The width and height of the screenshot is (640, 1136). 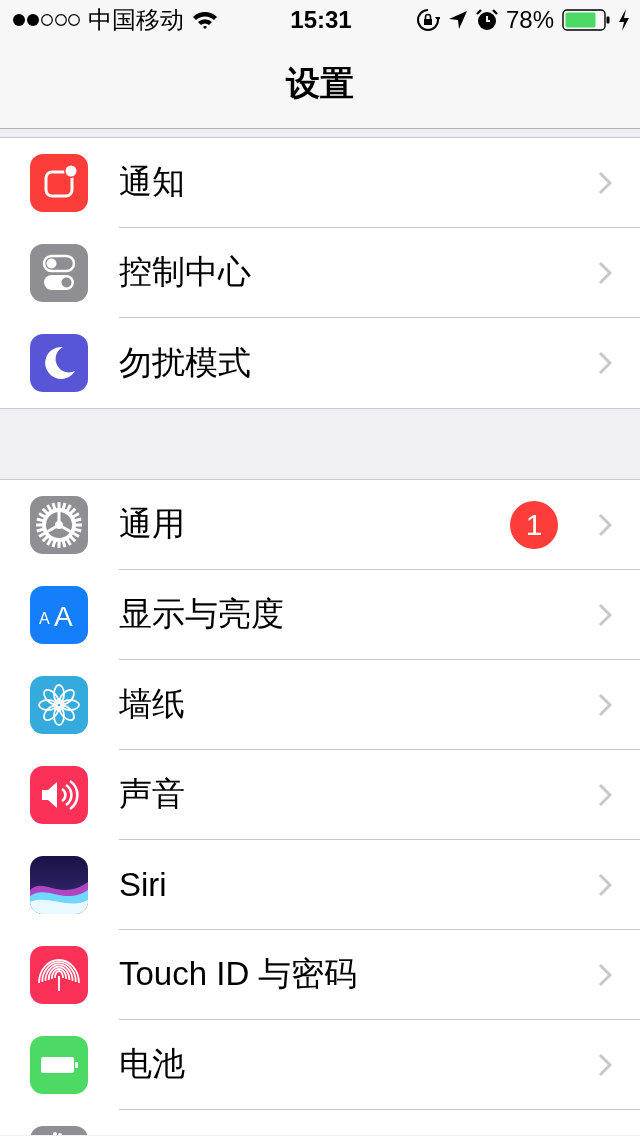 What do you see at coordinates (46, 20) in the screenshot?
I see `signal-icon` at bounding box center [46, 20].